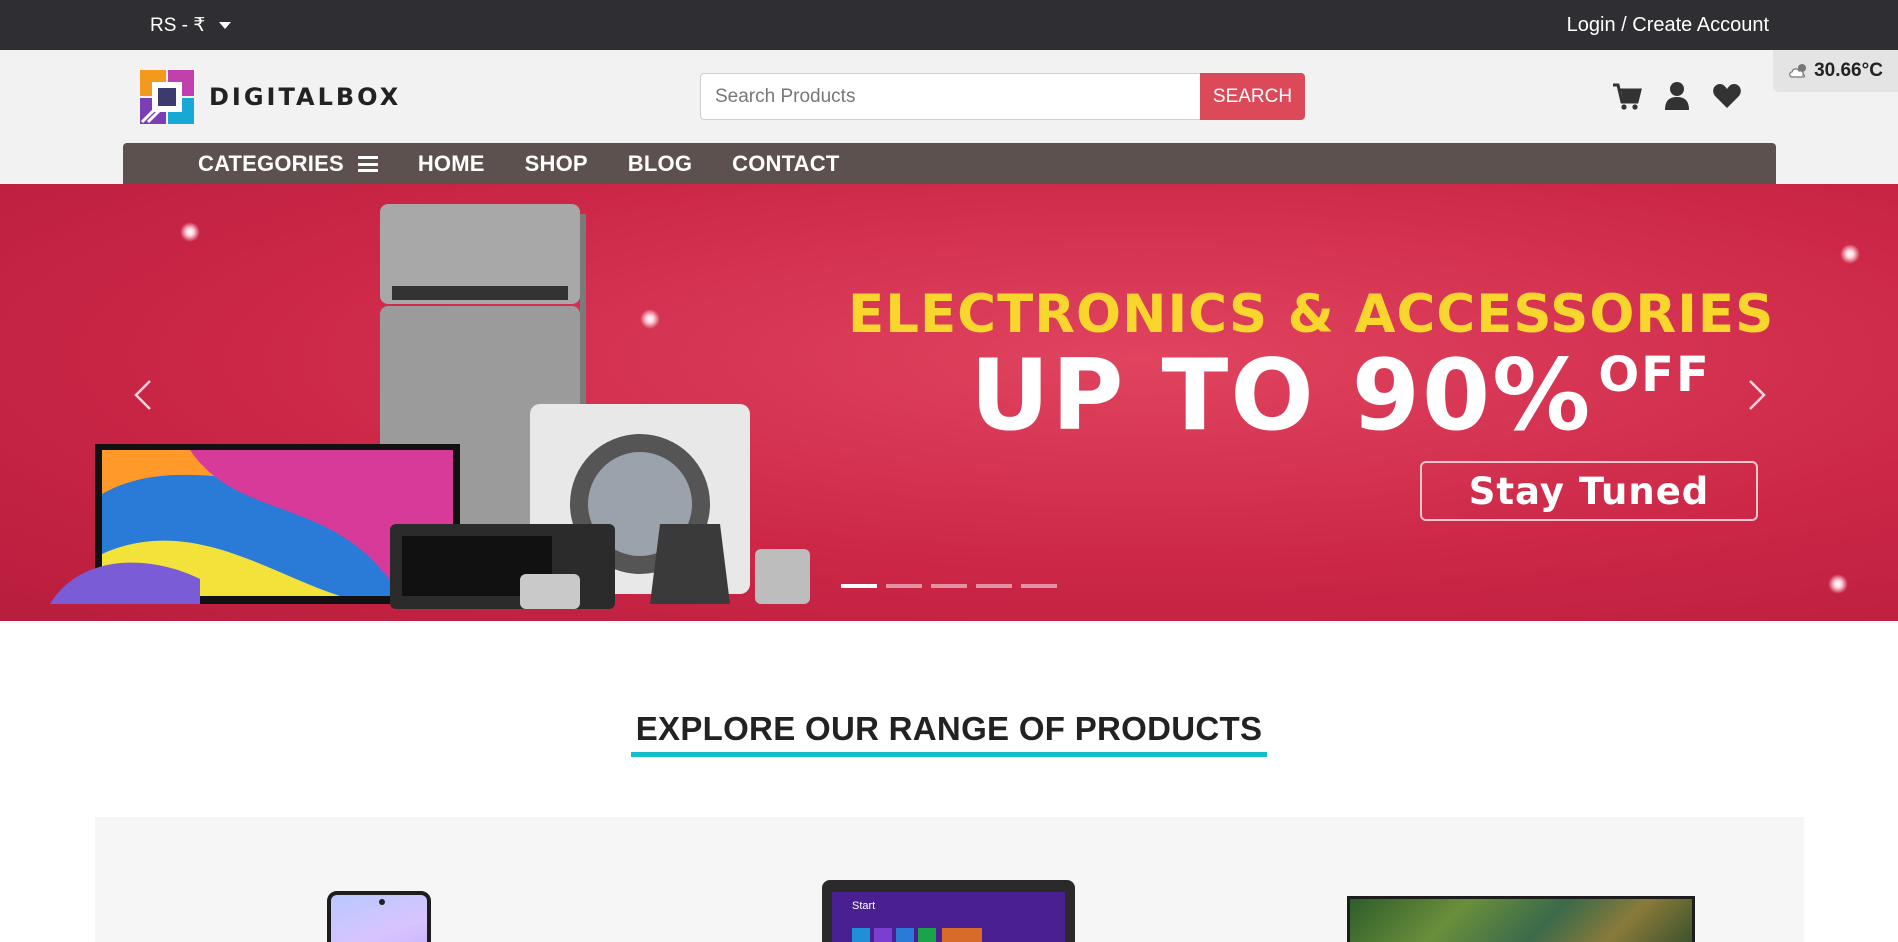 This screenshot has width=1898, height=942. Describe the element at coordinates (1281, 396) in the screenshot. I see `banner-offer-main: UP TO 90%` at that location.